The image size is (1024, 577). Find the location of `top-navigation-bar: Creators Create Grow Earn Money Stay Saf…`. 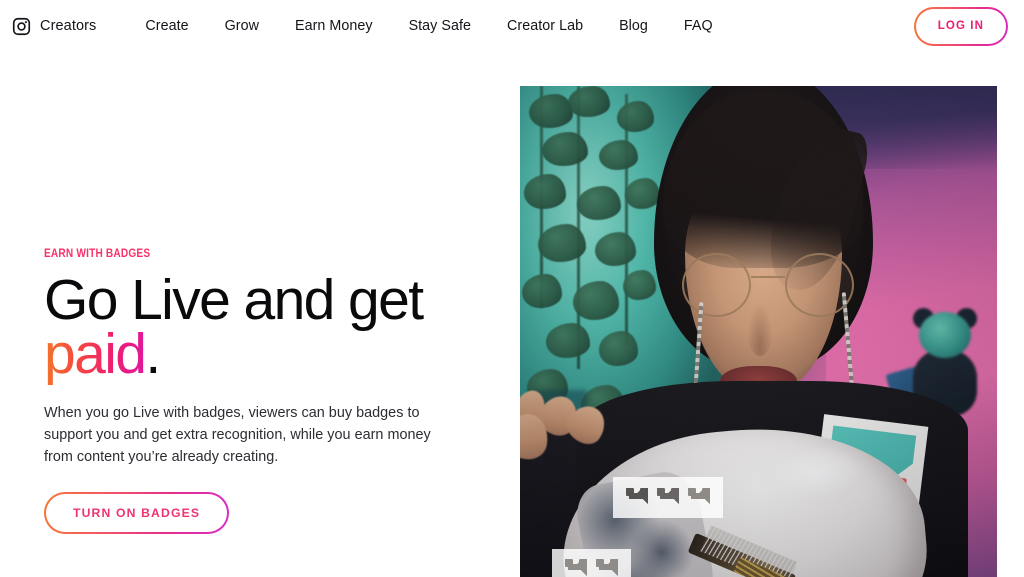

top-navigation-bar: Creators Create Grow Earn Money Stay Saf… is located at coordinates (512, 26).